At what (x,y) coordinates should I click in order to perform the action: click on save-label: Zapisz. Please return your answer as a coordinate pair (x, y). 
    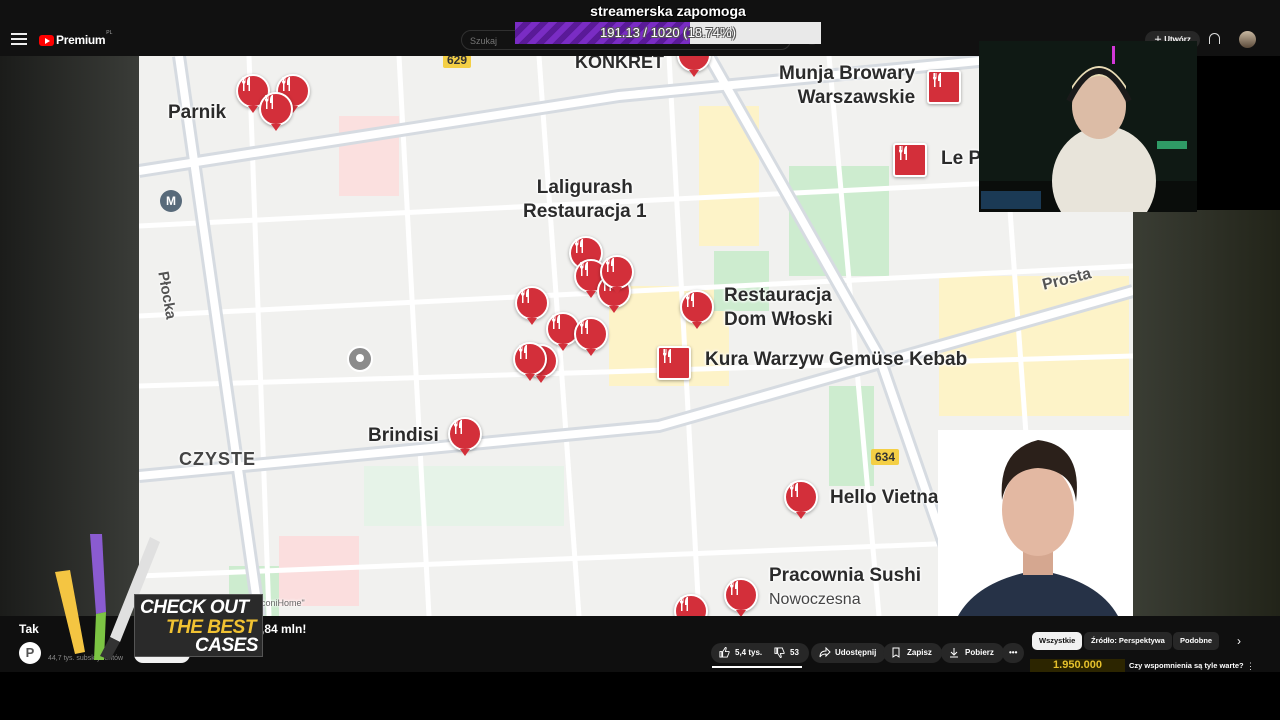
    Looking at the image, I should click on (919, 652).